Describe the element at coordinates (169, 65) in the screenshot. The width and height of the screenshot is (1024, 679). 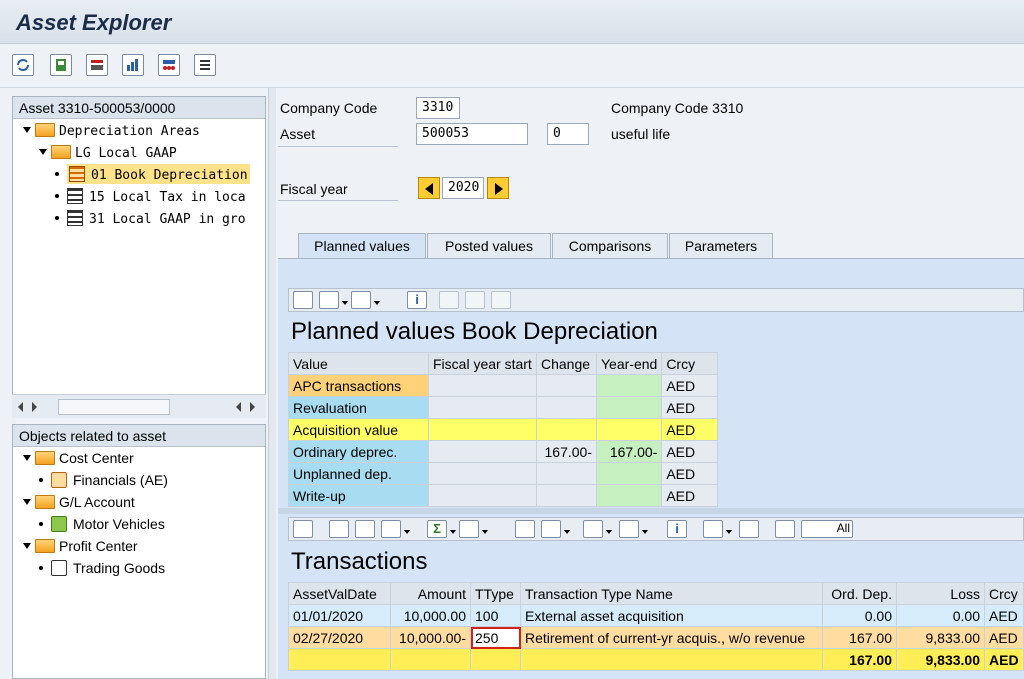
I see `tree-icon` at that location.